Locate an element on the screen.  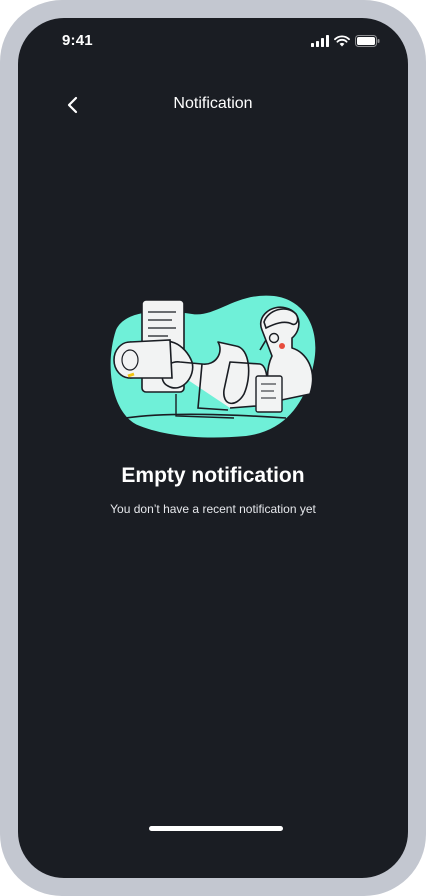
page-title: Notification is located at coordinates (213, 103).